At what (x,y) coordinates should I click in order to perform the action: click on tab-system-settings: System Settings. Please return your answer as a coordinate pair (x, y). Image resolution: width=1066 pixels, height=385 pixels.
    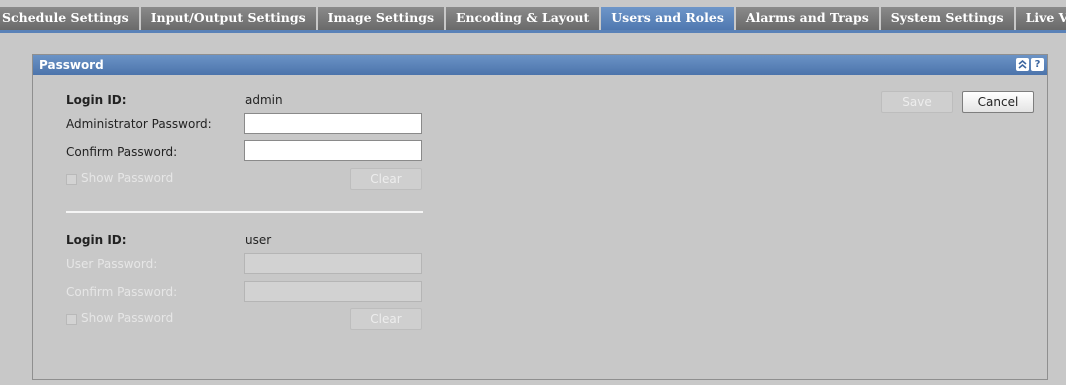
    Looking at the image, I should click on (948, 18).